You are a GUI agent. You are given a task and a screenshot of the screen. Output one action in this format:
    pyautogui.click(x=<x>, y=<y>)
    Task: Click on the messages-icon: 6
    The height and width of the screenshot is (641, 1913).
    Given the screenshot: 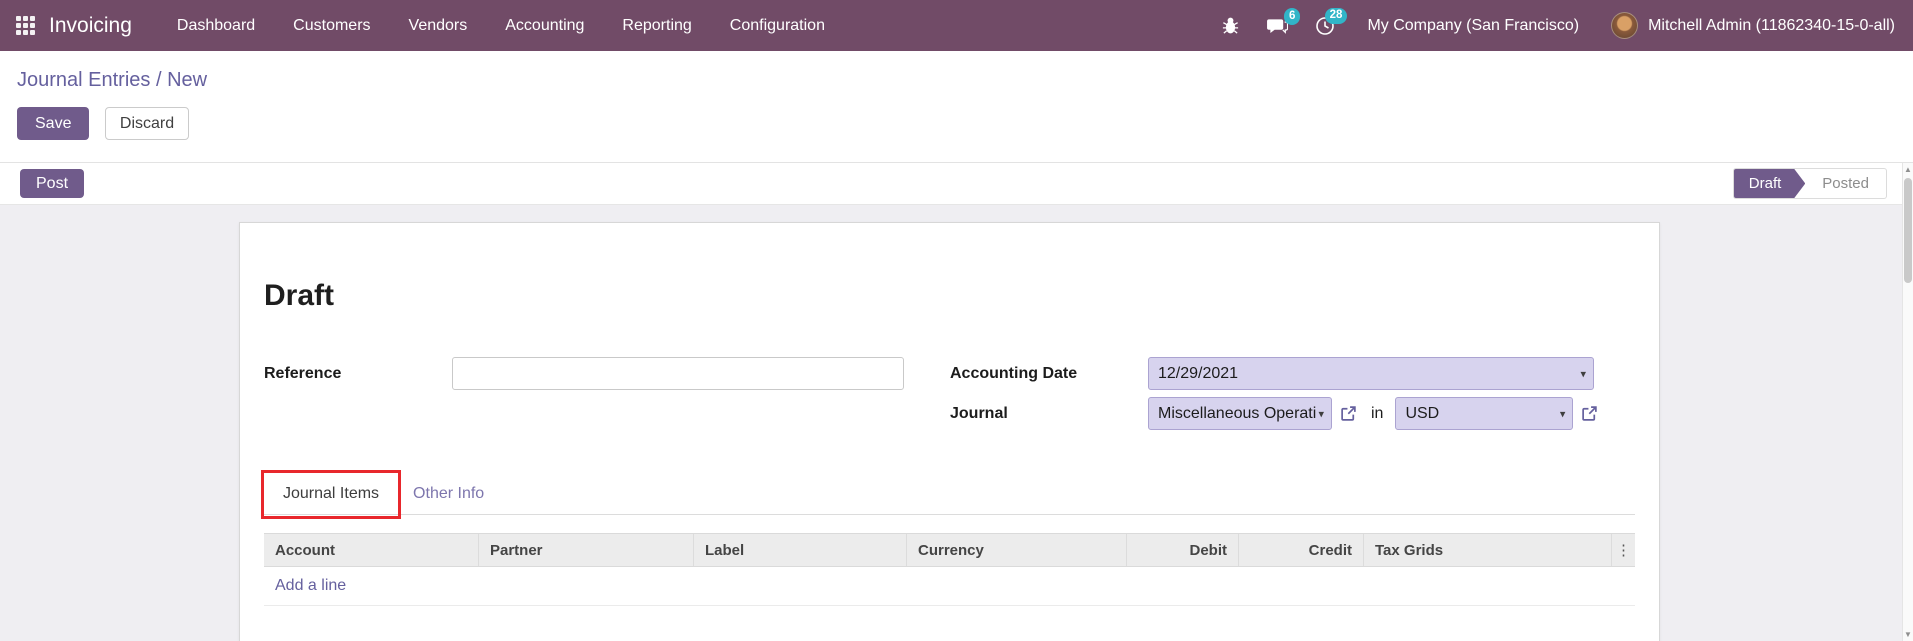 What is the action you would take?
    pyautogui.click(x=1284, y=21)
    